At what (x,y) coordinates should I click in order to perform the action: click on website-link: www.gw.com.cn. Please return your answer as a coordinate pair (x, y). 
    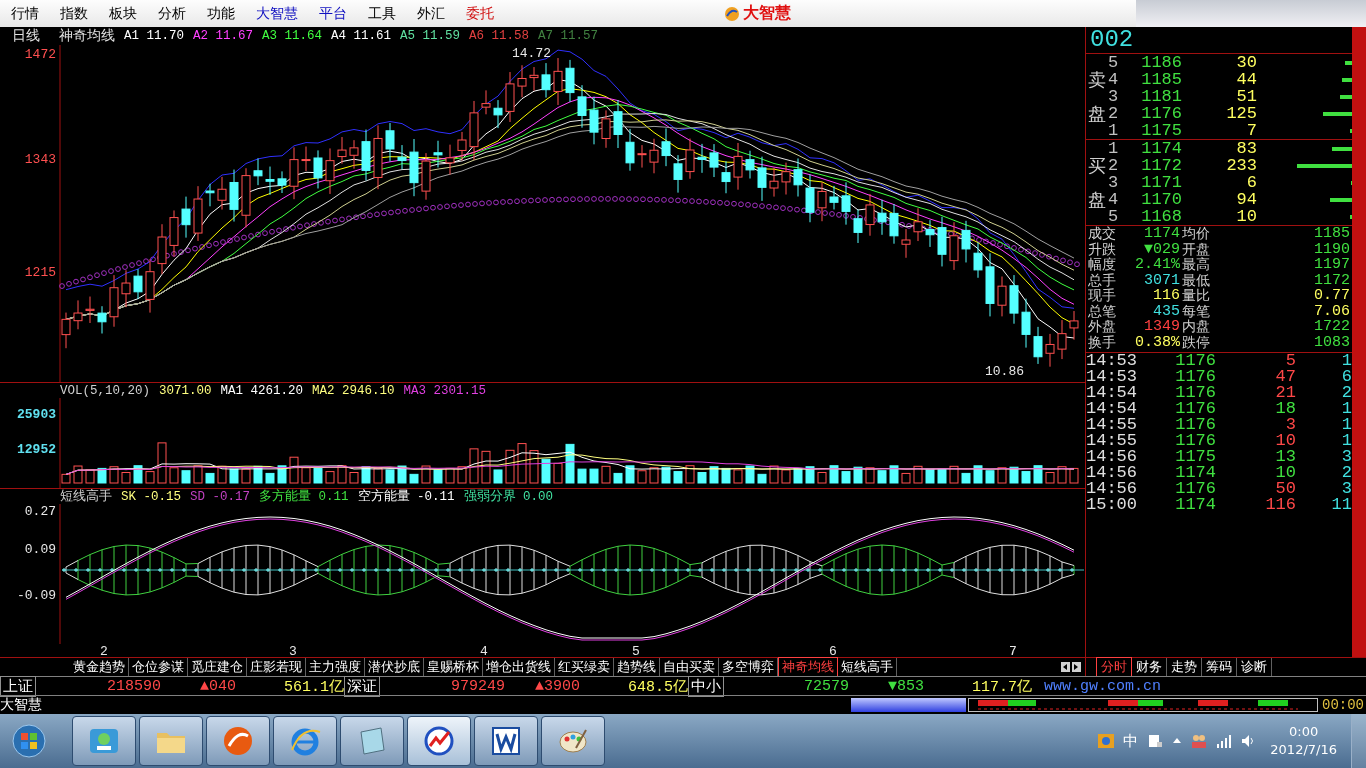
    Looking at the image, I should click on (1103, 686).